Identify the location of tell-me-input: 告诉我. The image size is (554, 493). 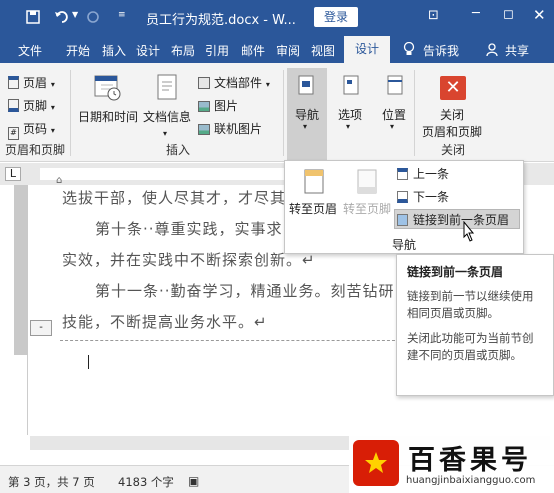
(441, 50).